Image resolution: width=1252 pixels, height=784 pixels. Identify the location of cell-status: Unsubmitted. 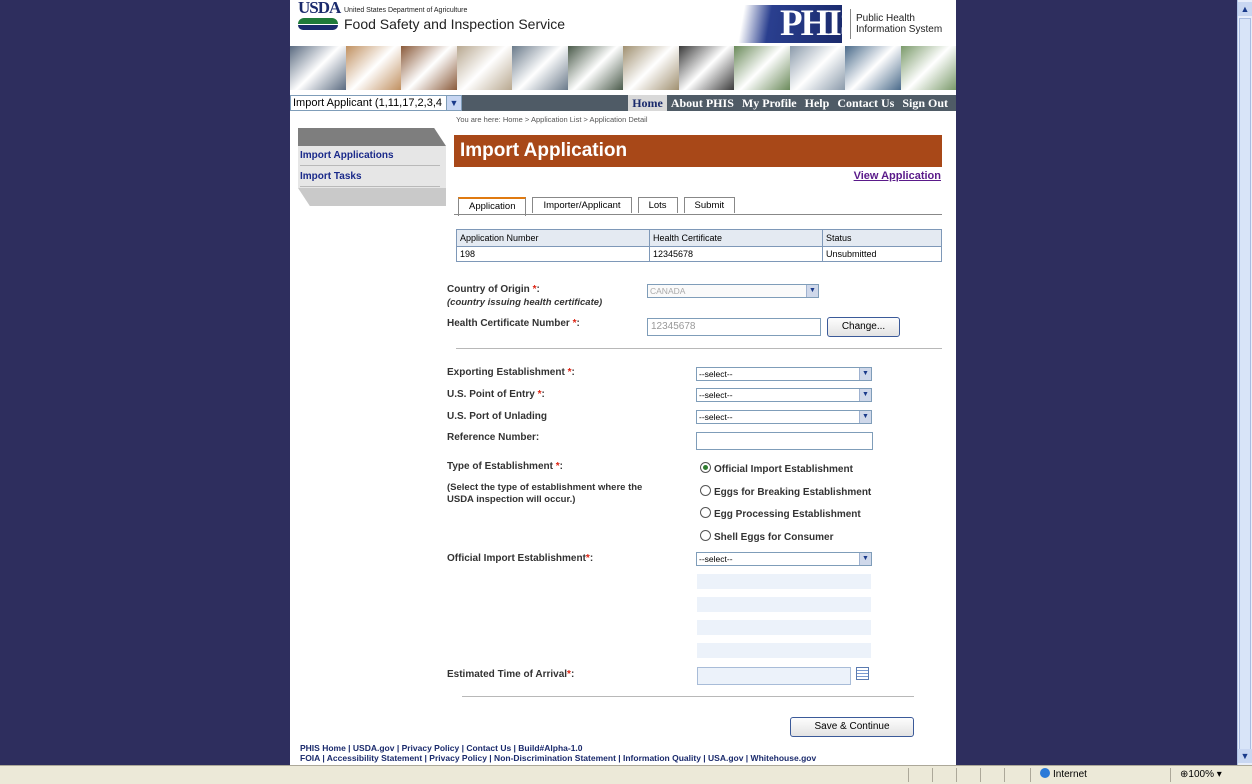
(882, 254).